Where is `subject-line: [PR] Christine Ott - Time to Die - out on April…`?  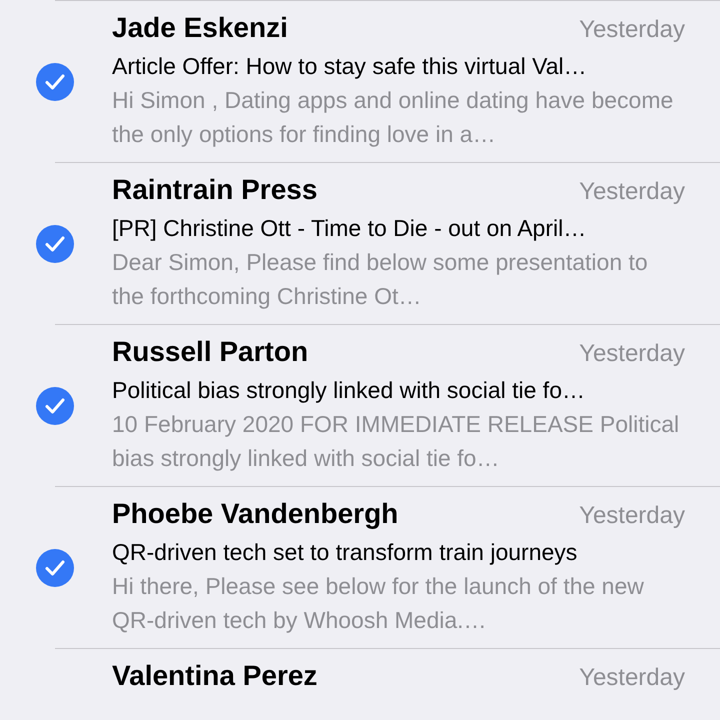
subject-line: [PR] Christine Ott - Time to Die - out on April… is located at coordinates (350, 228).